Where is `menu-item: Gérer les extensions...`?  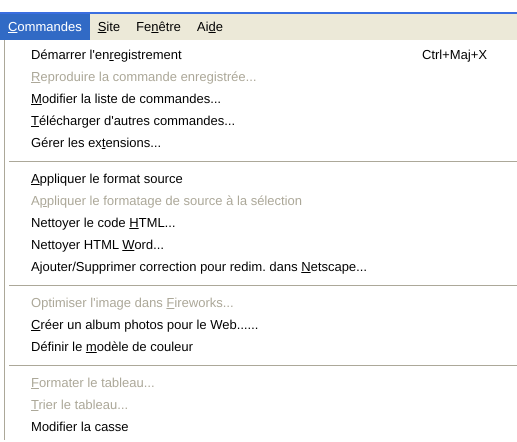 menu-item: Gérer les extensions... is located at coordinates (261, 143).